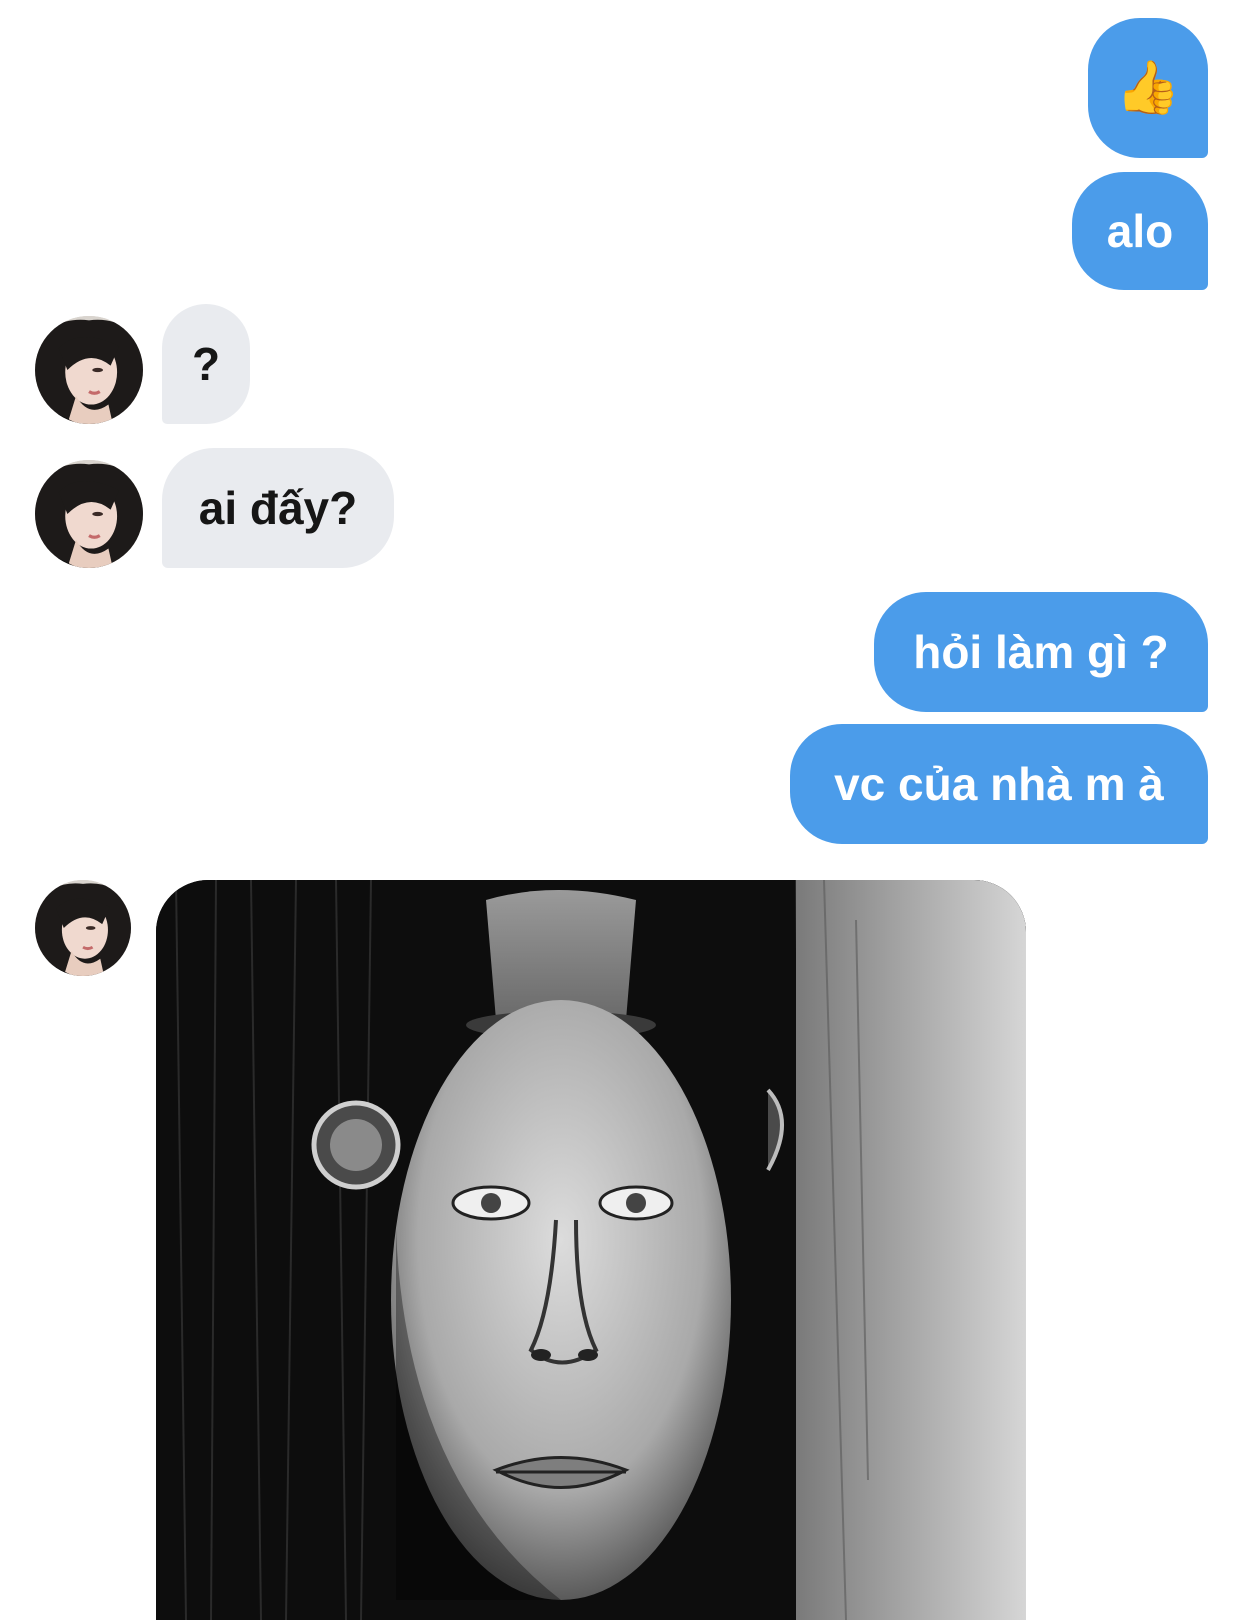 Image resolution: width=1242 pixels, height=1620 pixels. I want to click on message-text: ai đấy?, so click(278, 508).